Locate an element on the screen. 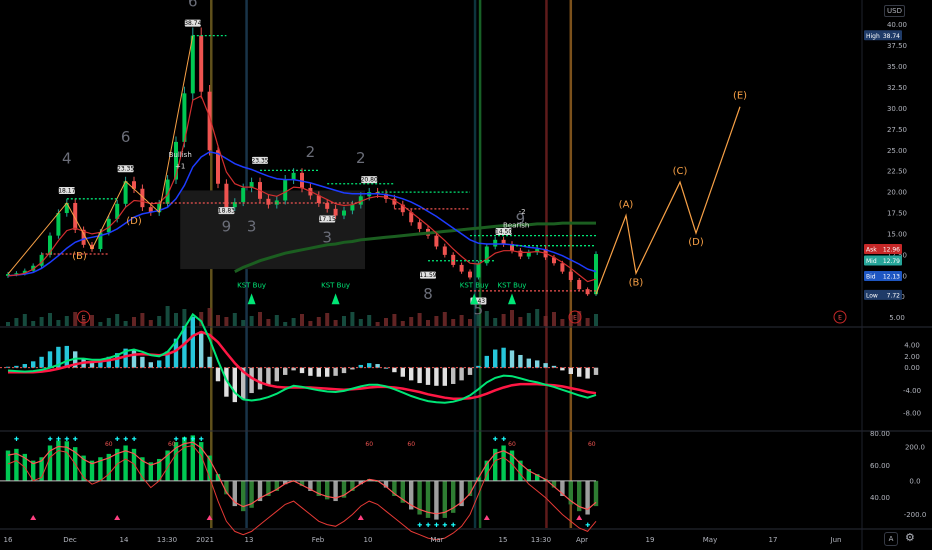 The width and height of the screenshot is (932, 550). price-axis-tick: 27.50 is located at coordinates (897, 130).